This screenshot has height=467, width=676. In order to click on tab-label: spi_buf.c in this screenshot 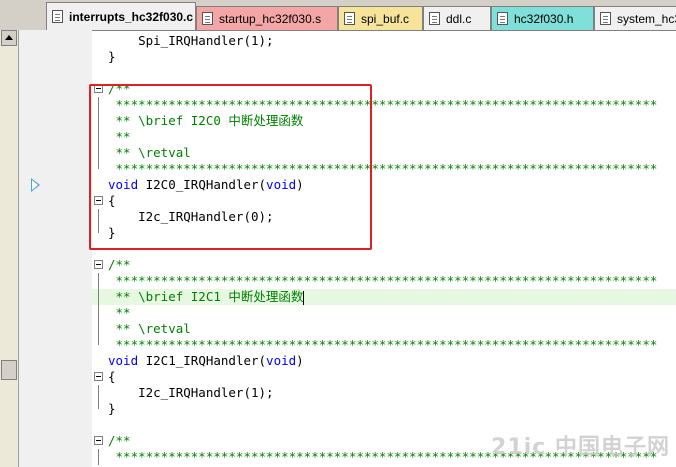, I will do `click(385, 19)`.